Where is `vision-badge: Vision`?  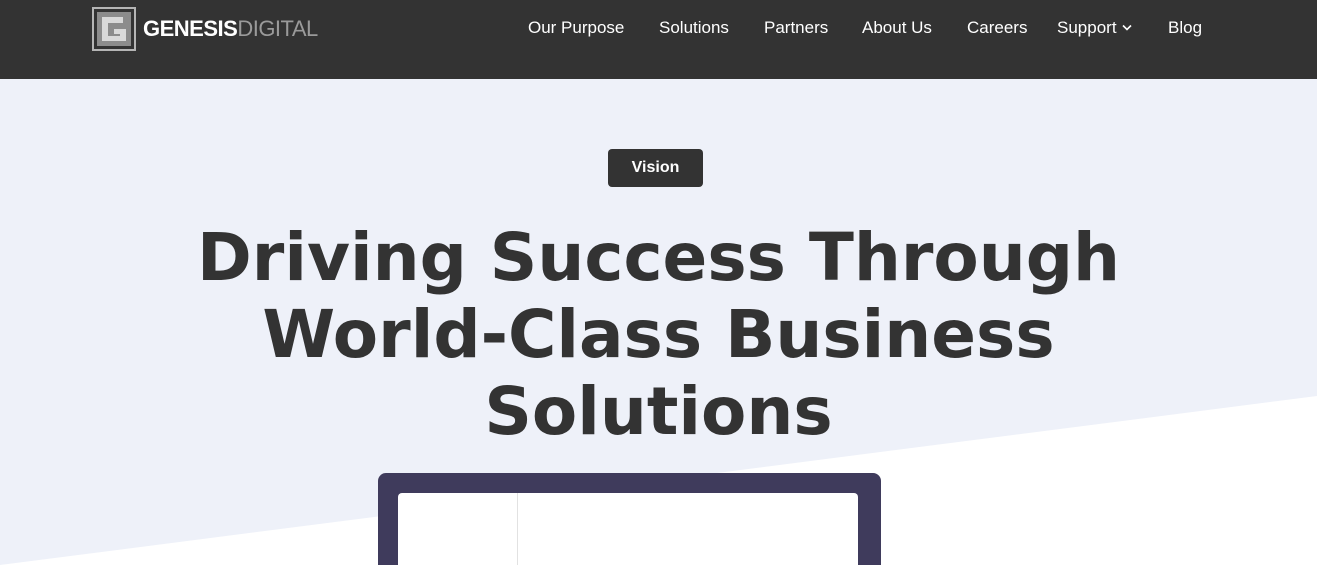
vision-badge: Vision is located at coordinates (655, 168).